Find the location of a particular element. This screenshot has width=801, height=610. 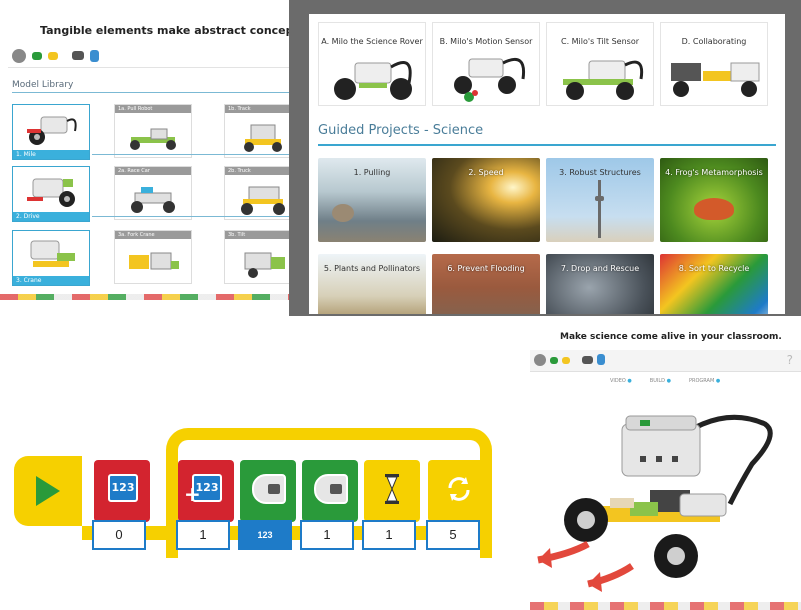

variant-caption: 3a. Fork Crane is located at coordinates (153, 235).